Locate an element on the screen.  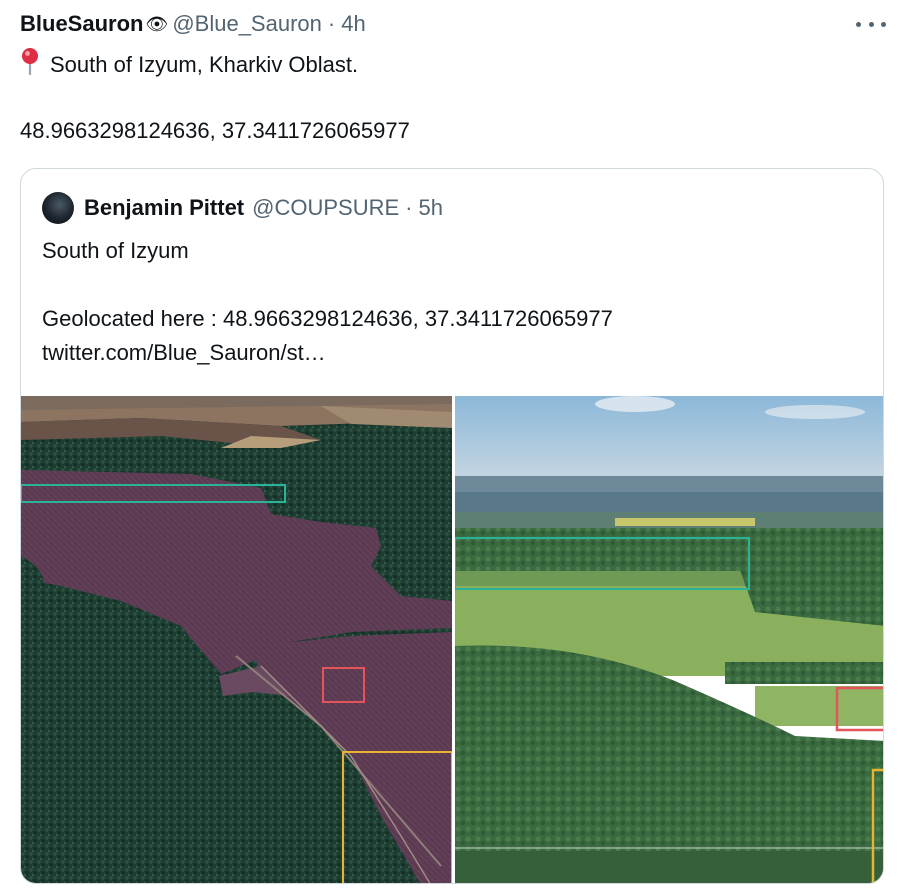
tweet-header: BlueSauron 👁 @Blue_Sauron · 4h is located at coordinates (193, 24).